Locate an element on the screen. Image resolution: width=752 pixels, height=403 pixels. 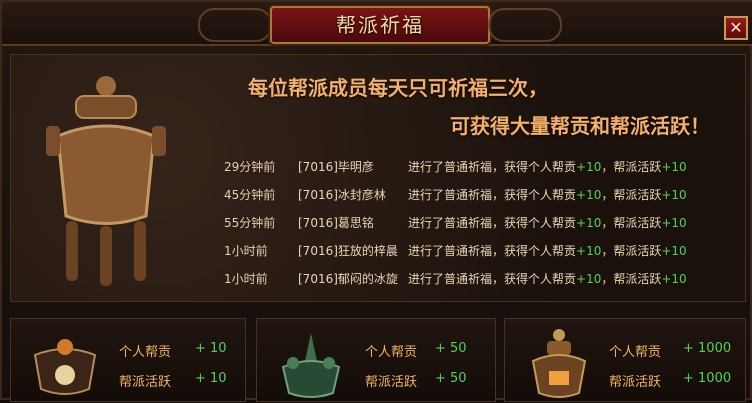
bronze-censer-icon is located at coordinates (106, 181).